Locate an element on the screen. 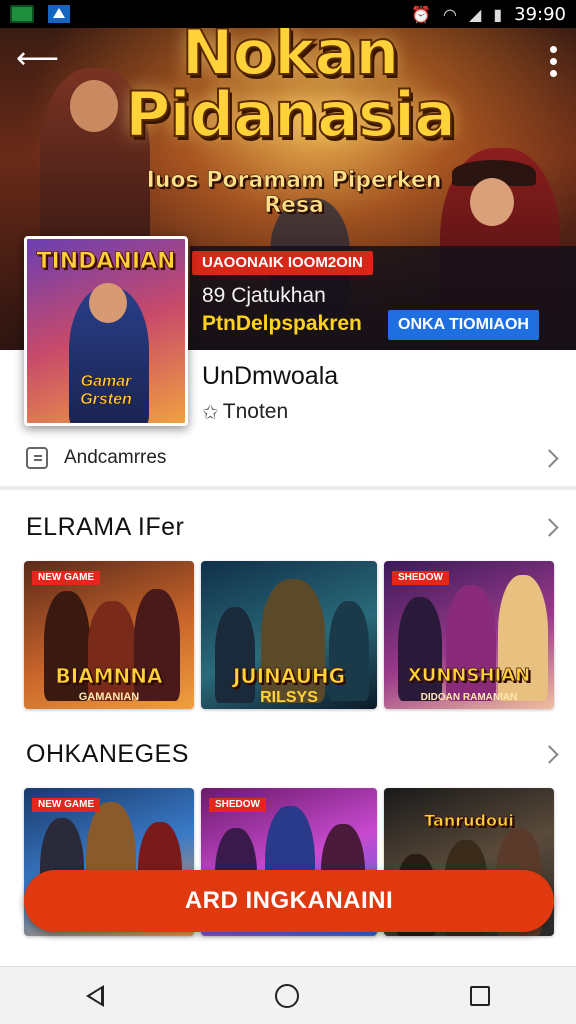 This screenshot has height=1024, width=576. top-nav: ⟵ is located at coordinates (288, 60).